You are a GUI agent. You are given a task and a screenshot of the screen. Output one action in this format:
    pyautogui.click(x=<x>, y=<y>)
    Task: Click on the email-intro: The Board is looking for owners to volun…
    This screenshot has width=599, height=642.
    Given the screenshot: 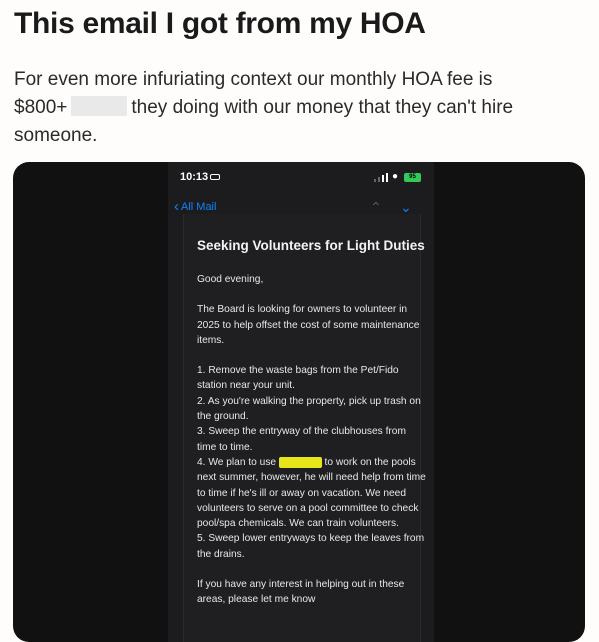 What is the action you would take?
    pyautogui.click(x=308, y=325)
    